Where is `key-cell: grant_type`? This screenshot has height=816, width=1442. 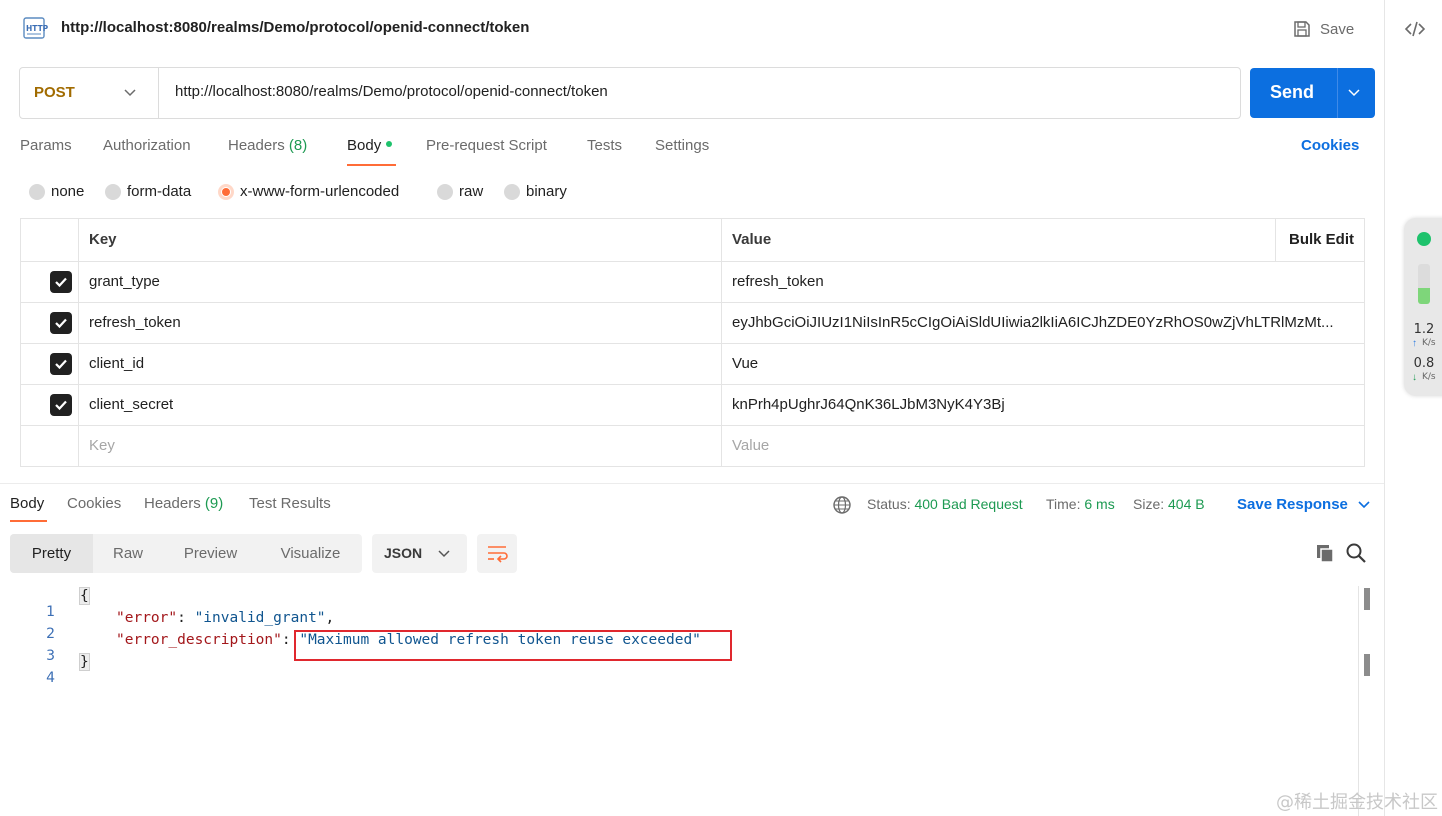 key-cell: grant_type is located at coordinates (400, 282).